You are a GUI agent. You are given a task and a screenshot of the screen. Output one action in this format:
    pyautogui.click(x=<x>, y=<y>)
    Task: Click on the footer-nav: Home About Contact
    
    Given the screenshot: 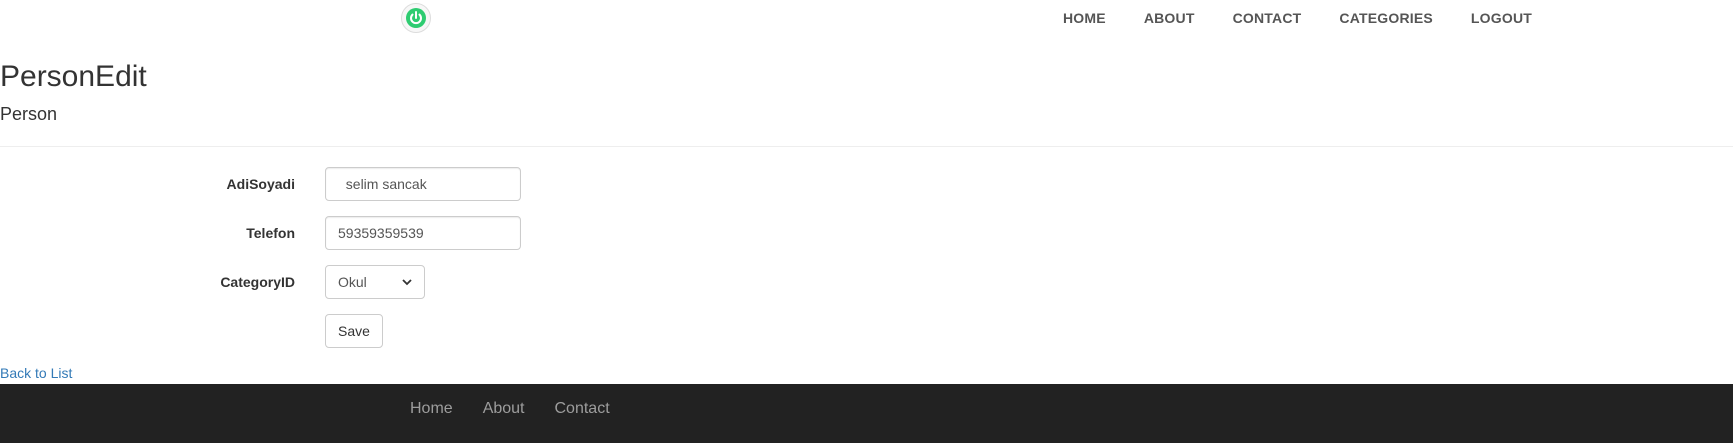 What is the action you would take?
    pyautogui.click(x=510, y=409)
    